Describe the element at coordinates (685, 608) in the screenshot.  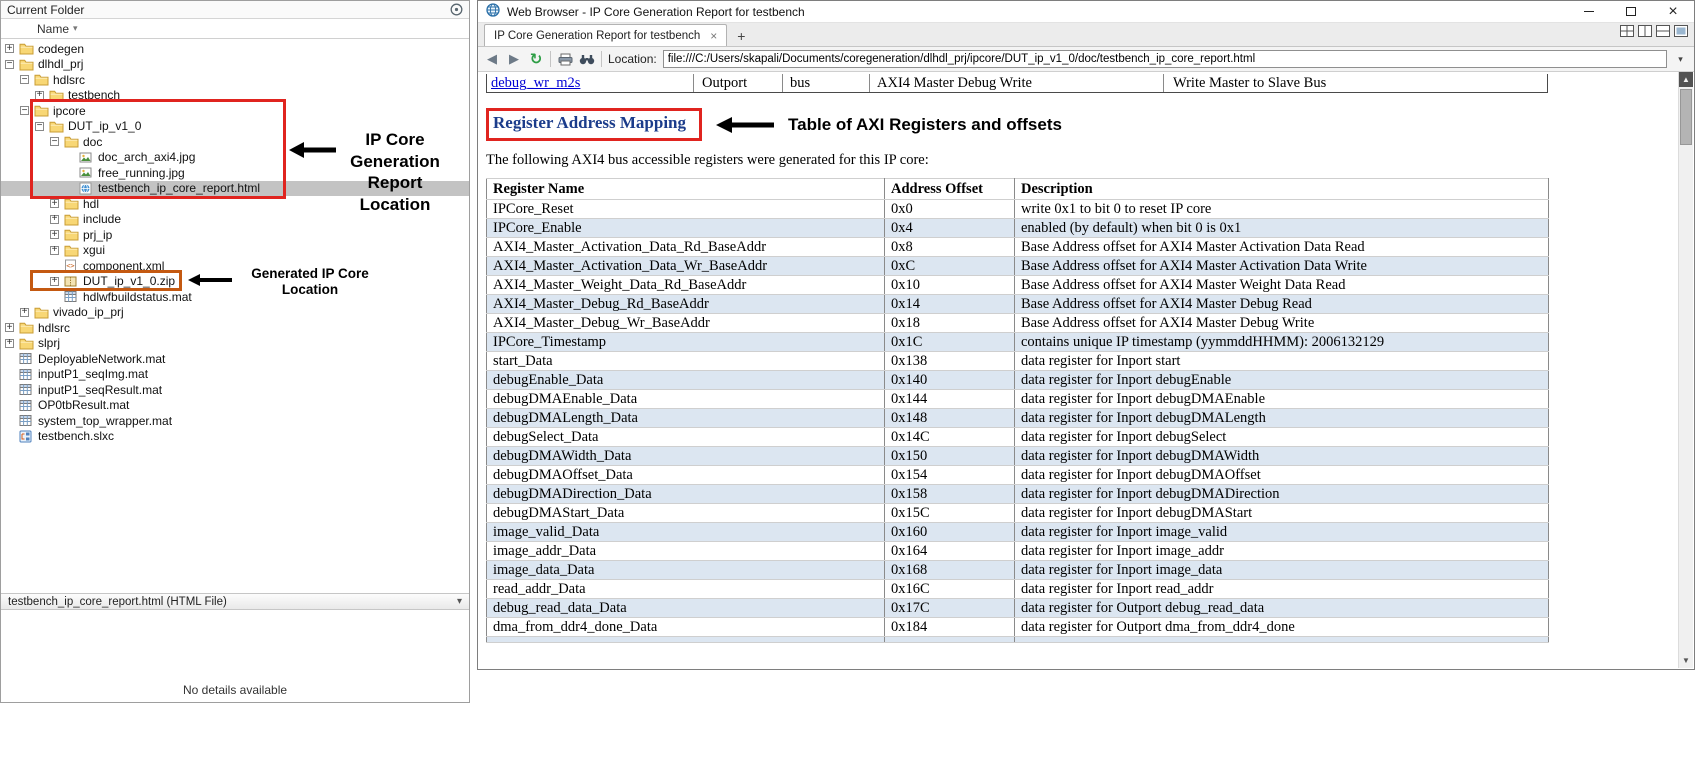
I see `register-name: debug_read_data_Data` at that location.